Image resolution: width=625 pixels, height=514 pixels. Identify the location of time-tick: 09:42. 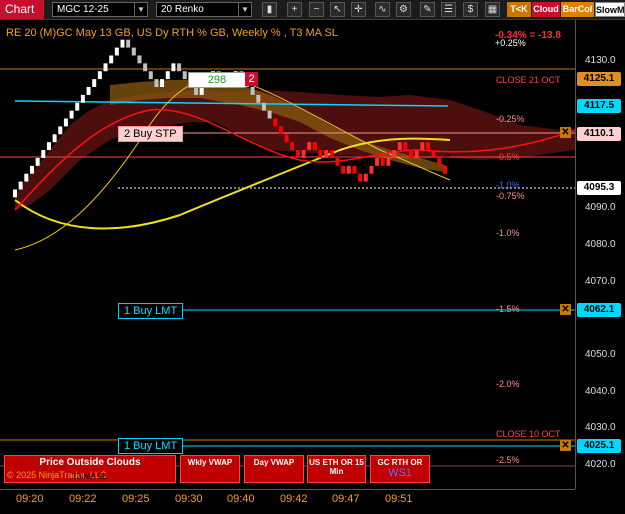
(294, 499).